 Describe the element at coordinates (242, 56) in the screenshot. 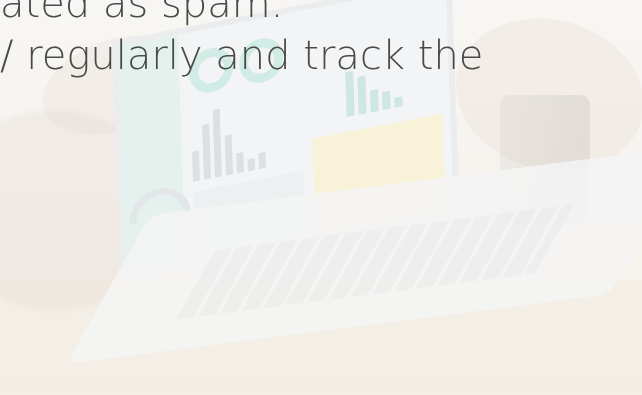

I see `caption-line-2: / regularly and track the` at that location.